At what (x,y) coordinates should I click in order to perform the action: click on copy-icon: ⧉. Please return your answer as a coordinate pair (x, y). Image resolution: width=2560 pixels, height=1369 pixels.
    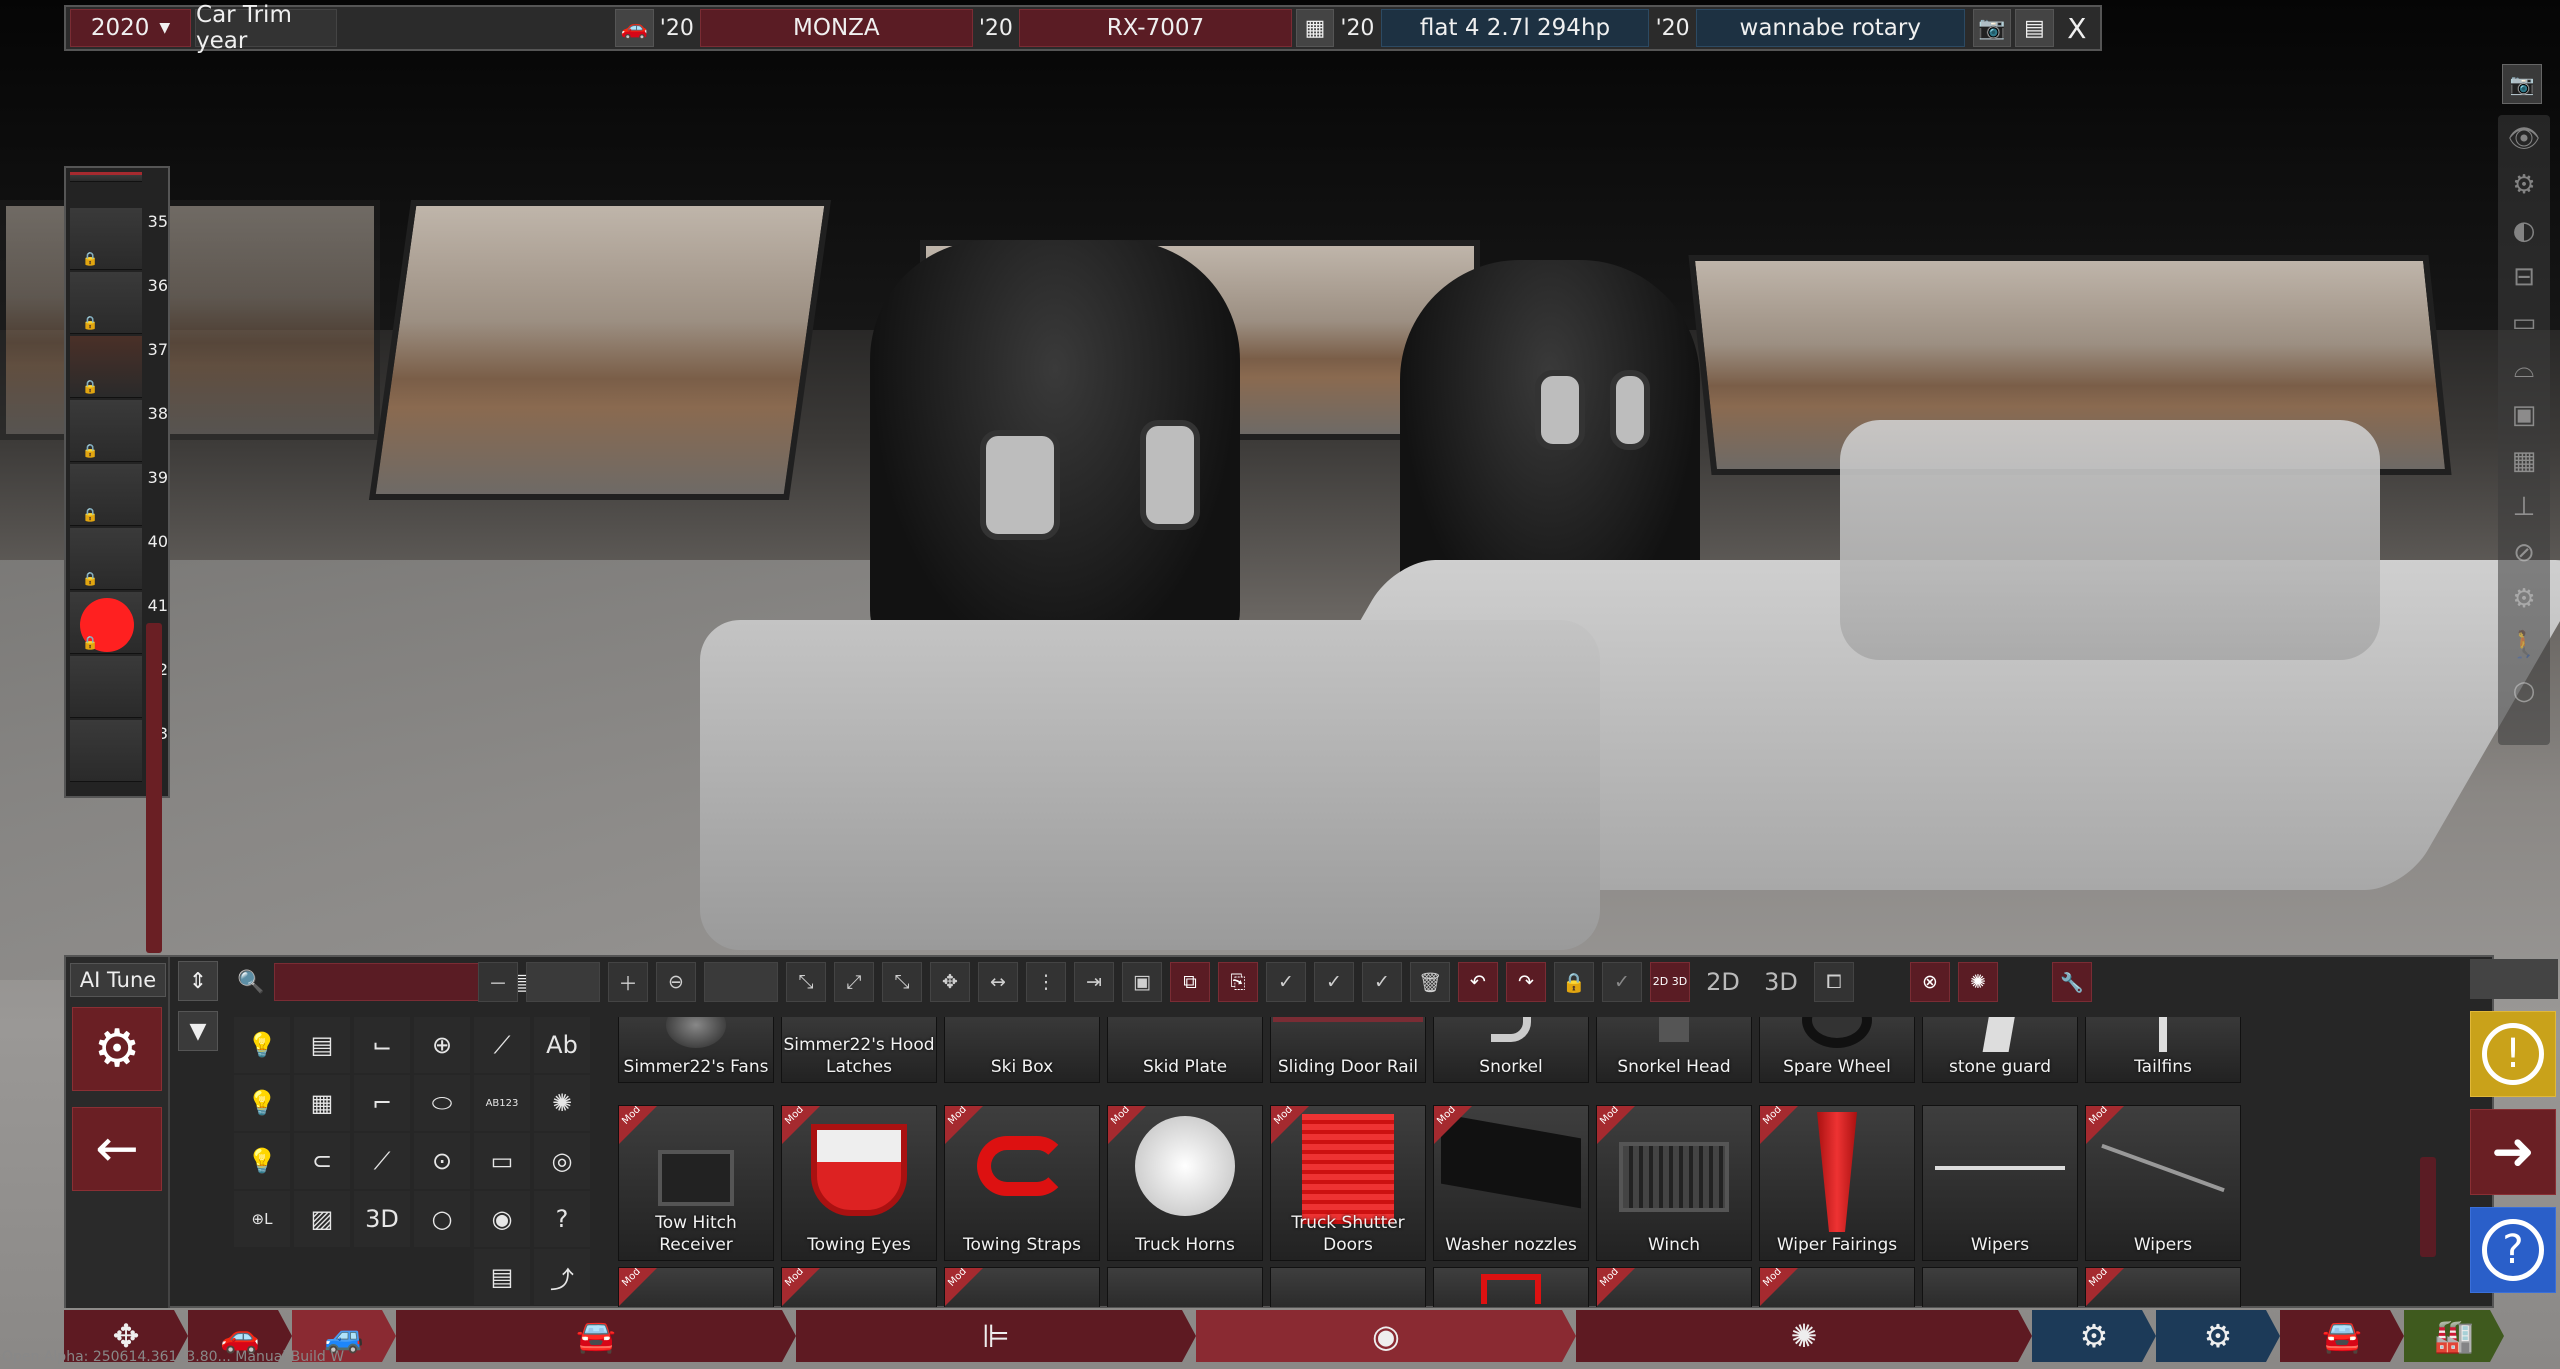
    Looking at the image, I should click on (1190, 982).